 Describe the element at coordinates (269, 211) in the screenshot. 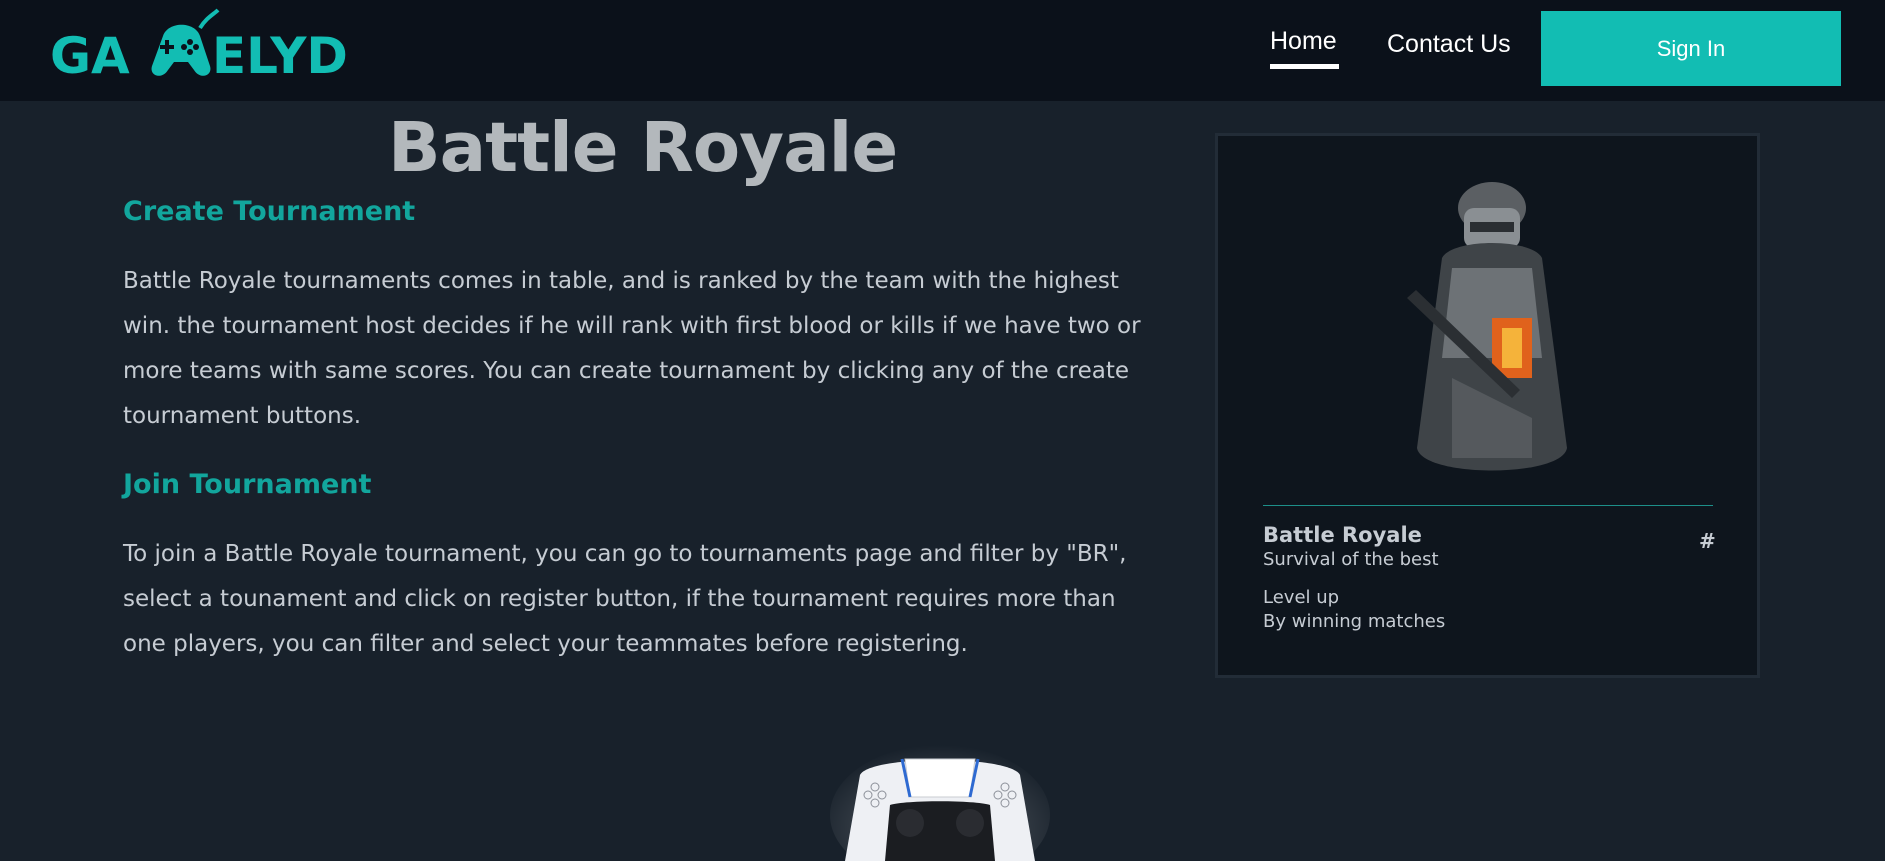

I see `create-tournament-heading: Create Tournament` at that location.